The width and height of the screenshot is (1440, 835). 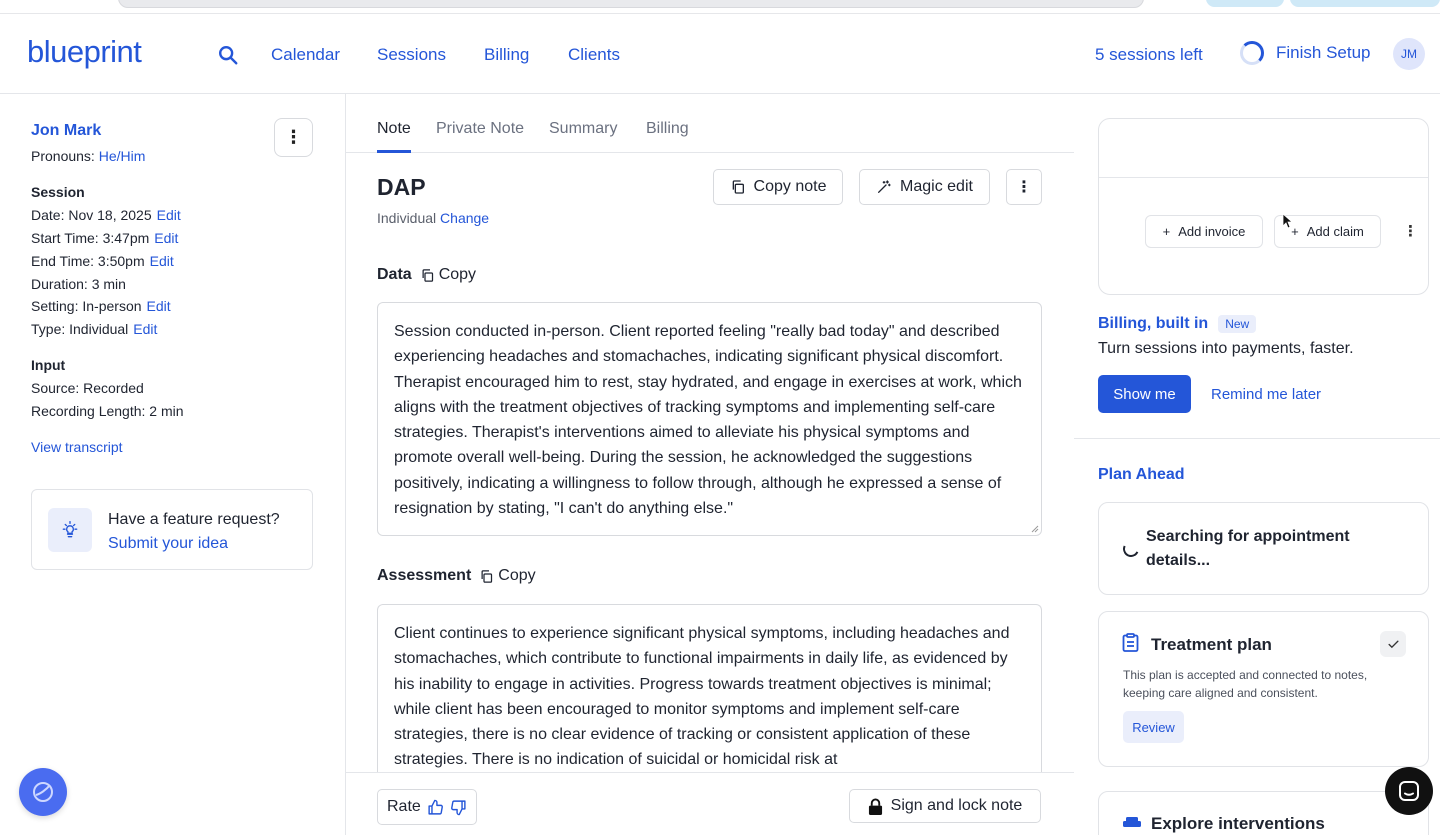 I want to click on copy-note-label: Copy note, so click(x=790, y=186).